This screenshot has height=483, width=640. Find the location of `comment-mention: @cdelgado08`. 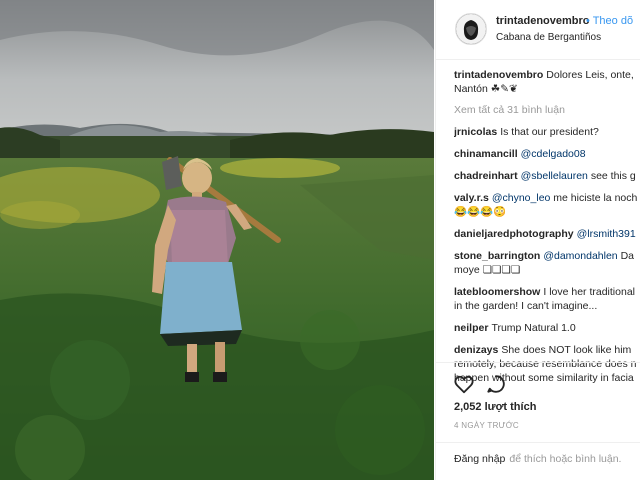

comment-mention: @cdelgado08 is located at coordinates (553, 154).